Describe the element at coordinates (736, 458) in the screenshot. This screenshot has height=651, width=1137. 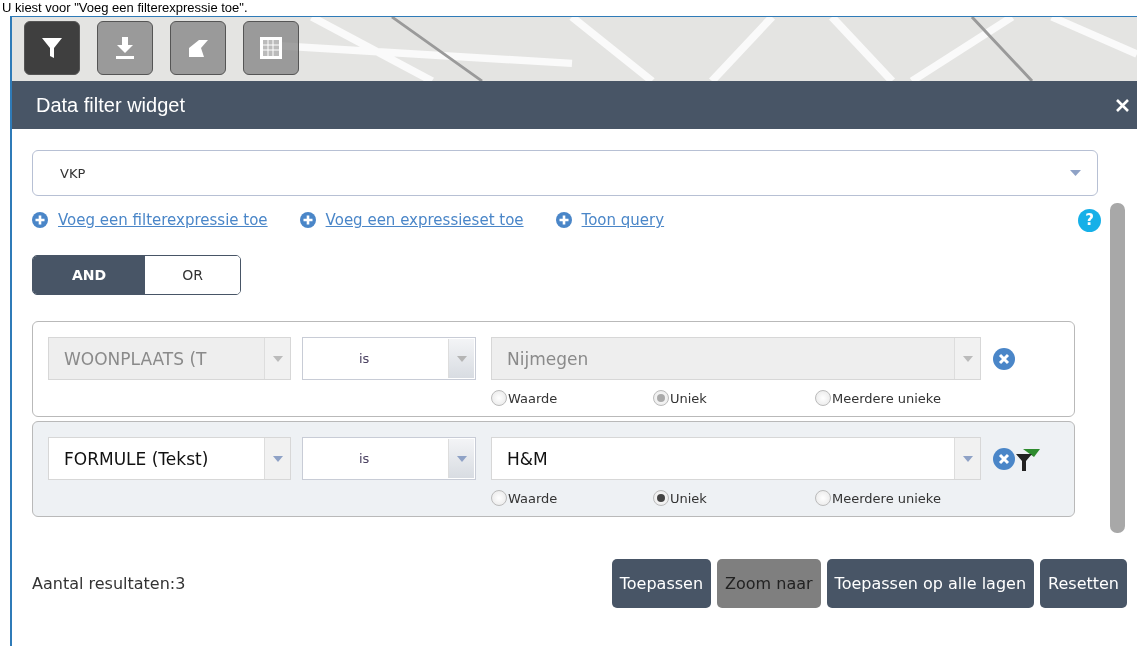
I see `value-select: H&M` at that location.